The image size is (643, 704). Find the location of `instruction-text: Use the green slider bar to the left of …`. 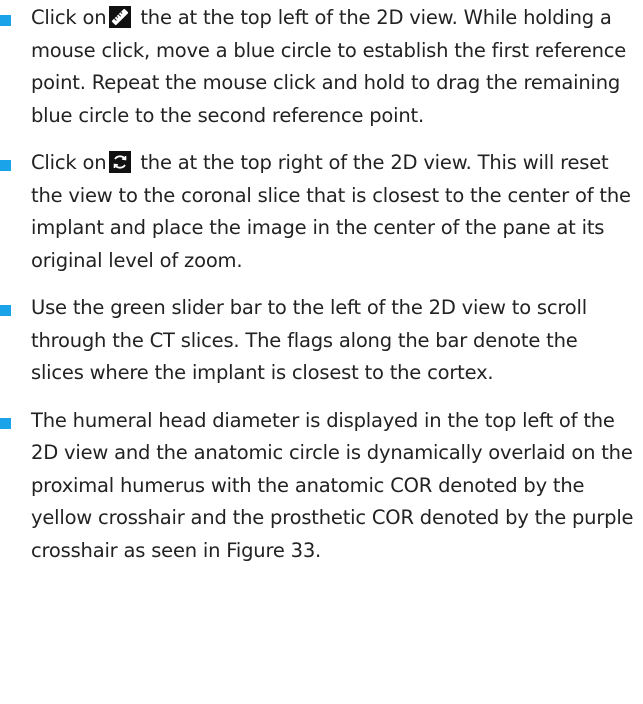

instruction-text: Use the green slider bar to the left of … is located at coordinates (309, 340).